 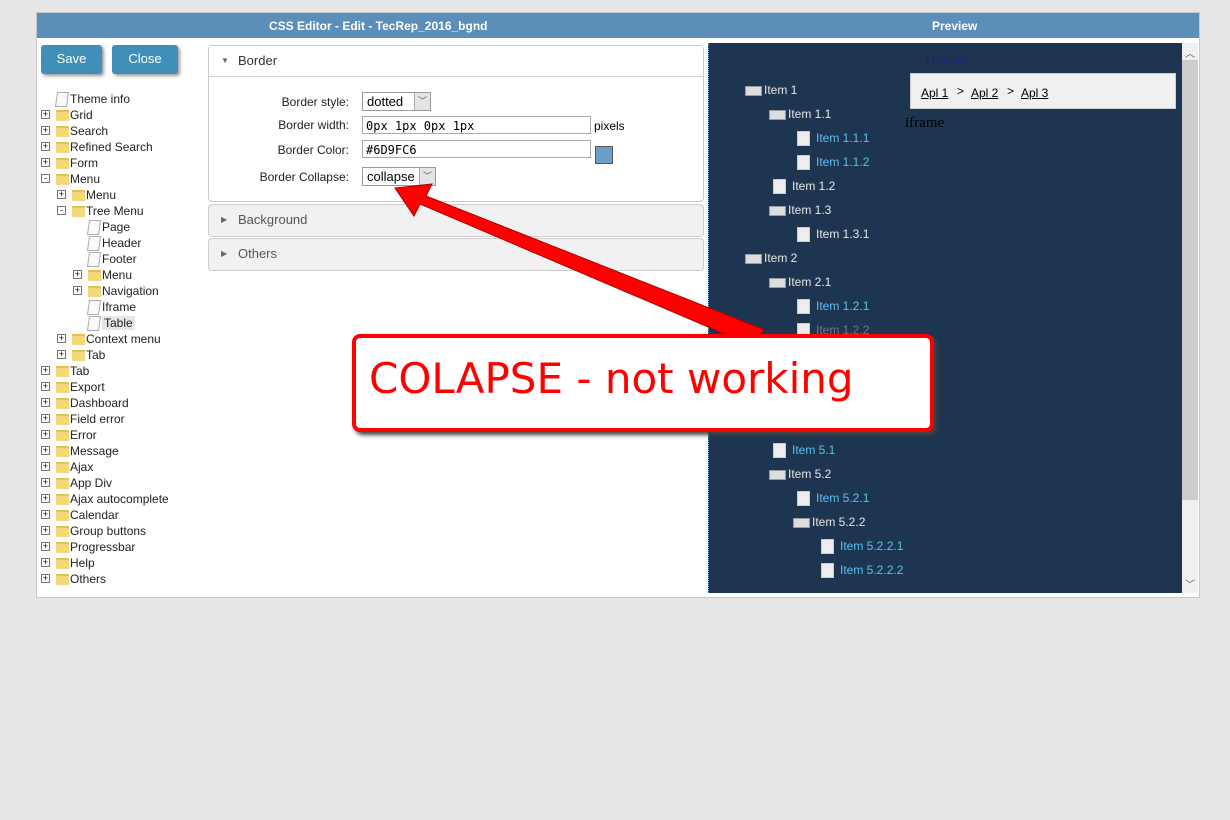 I want to click on annotation-text: COLAPSE - not working, so click(x=611, y=378).